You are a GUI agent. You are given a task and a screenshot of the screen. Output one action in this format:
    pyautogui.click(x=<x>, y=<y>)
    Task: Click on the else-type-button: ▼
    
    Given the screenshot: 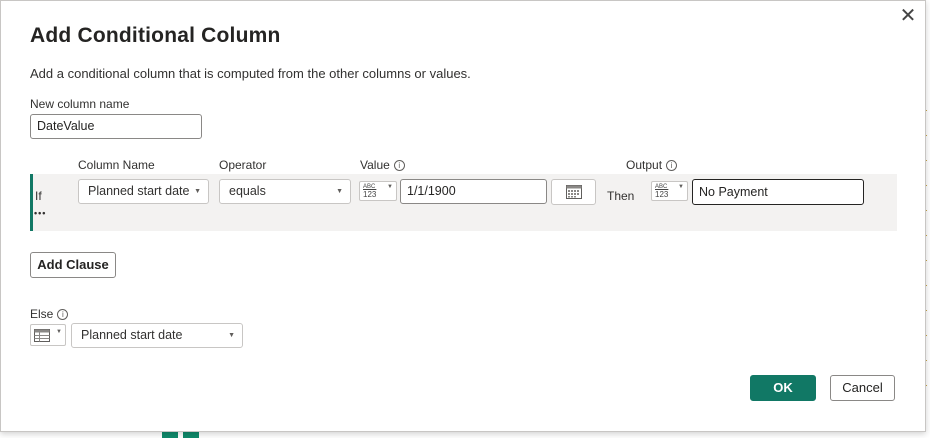 What is the action you would take?
    pyautogui.click(x=48, y=335)
    